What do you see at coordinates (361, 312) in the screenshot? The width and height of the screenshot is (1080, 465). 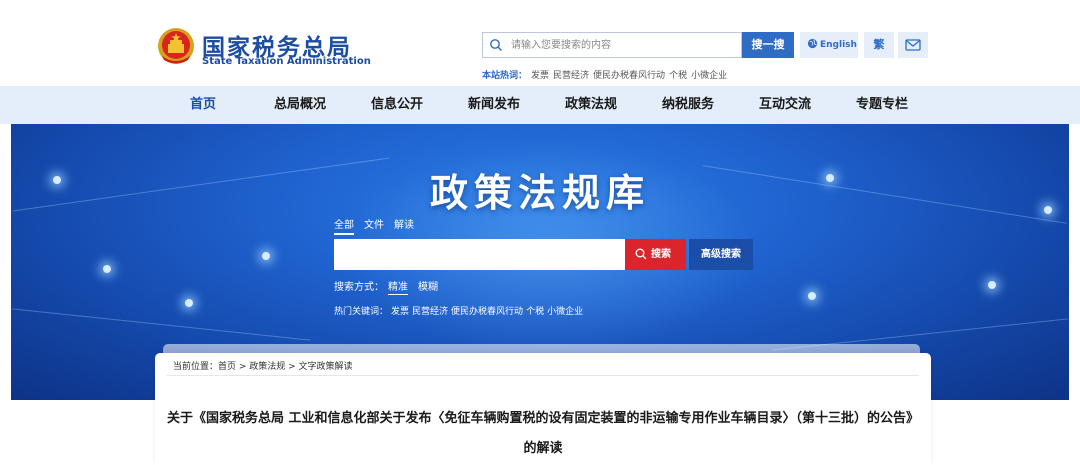 I see `hot-keywords-label: 热门关键词：` at bounding box center [361, 312].